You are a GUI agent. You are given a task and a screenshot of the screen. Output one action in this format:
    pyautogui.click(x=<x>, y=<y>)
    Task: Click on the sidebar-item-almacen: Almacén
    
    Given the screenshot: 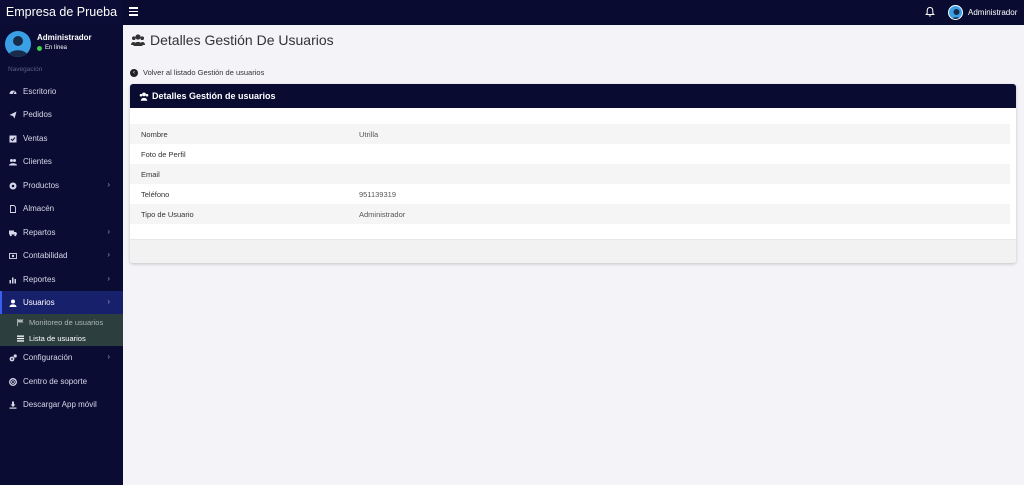 What is the action you would take?
    pyautogui.click(x=61, y=208)
    